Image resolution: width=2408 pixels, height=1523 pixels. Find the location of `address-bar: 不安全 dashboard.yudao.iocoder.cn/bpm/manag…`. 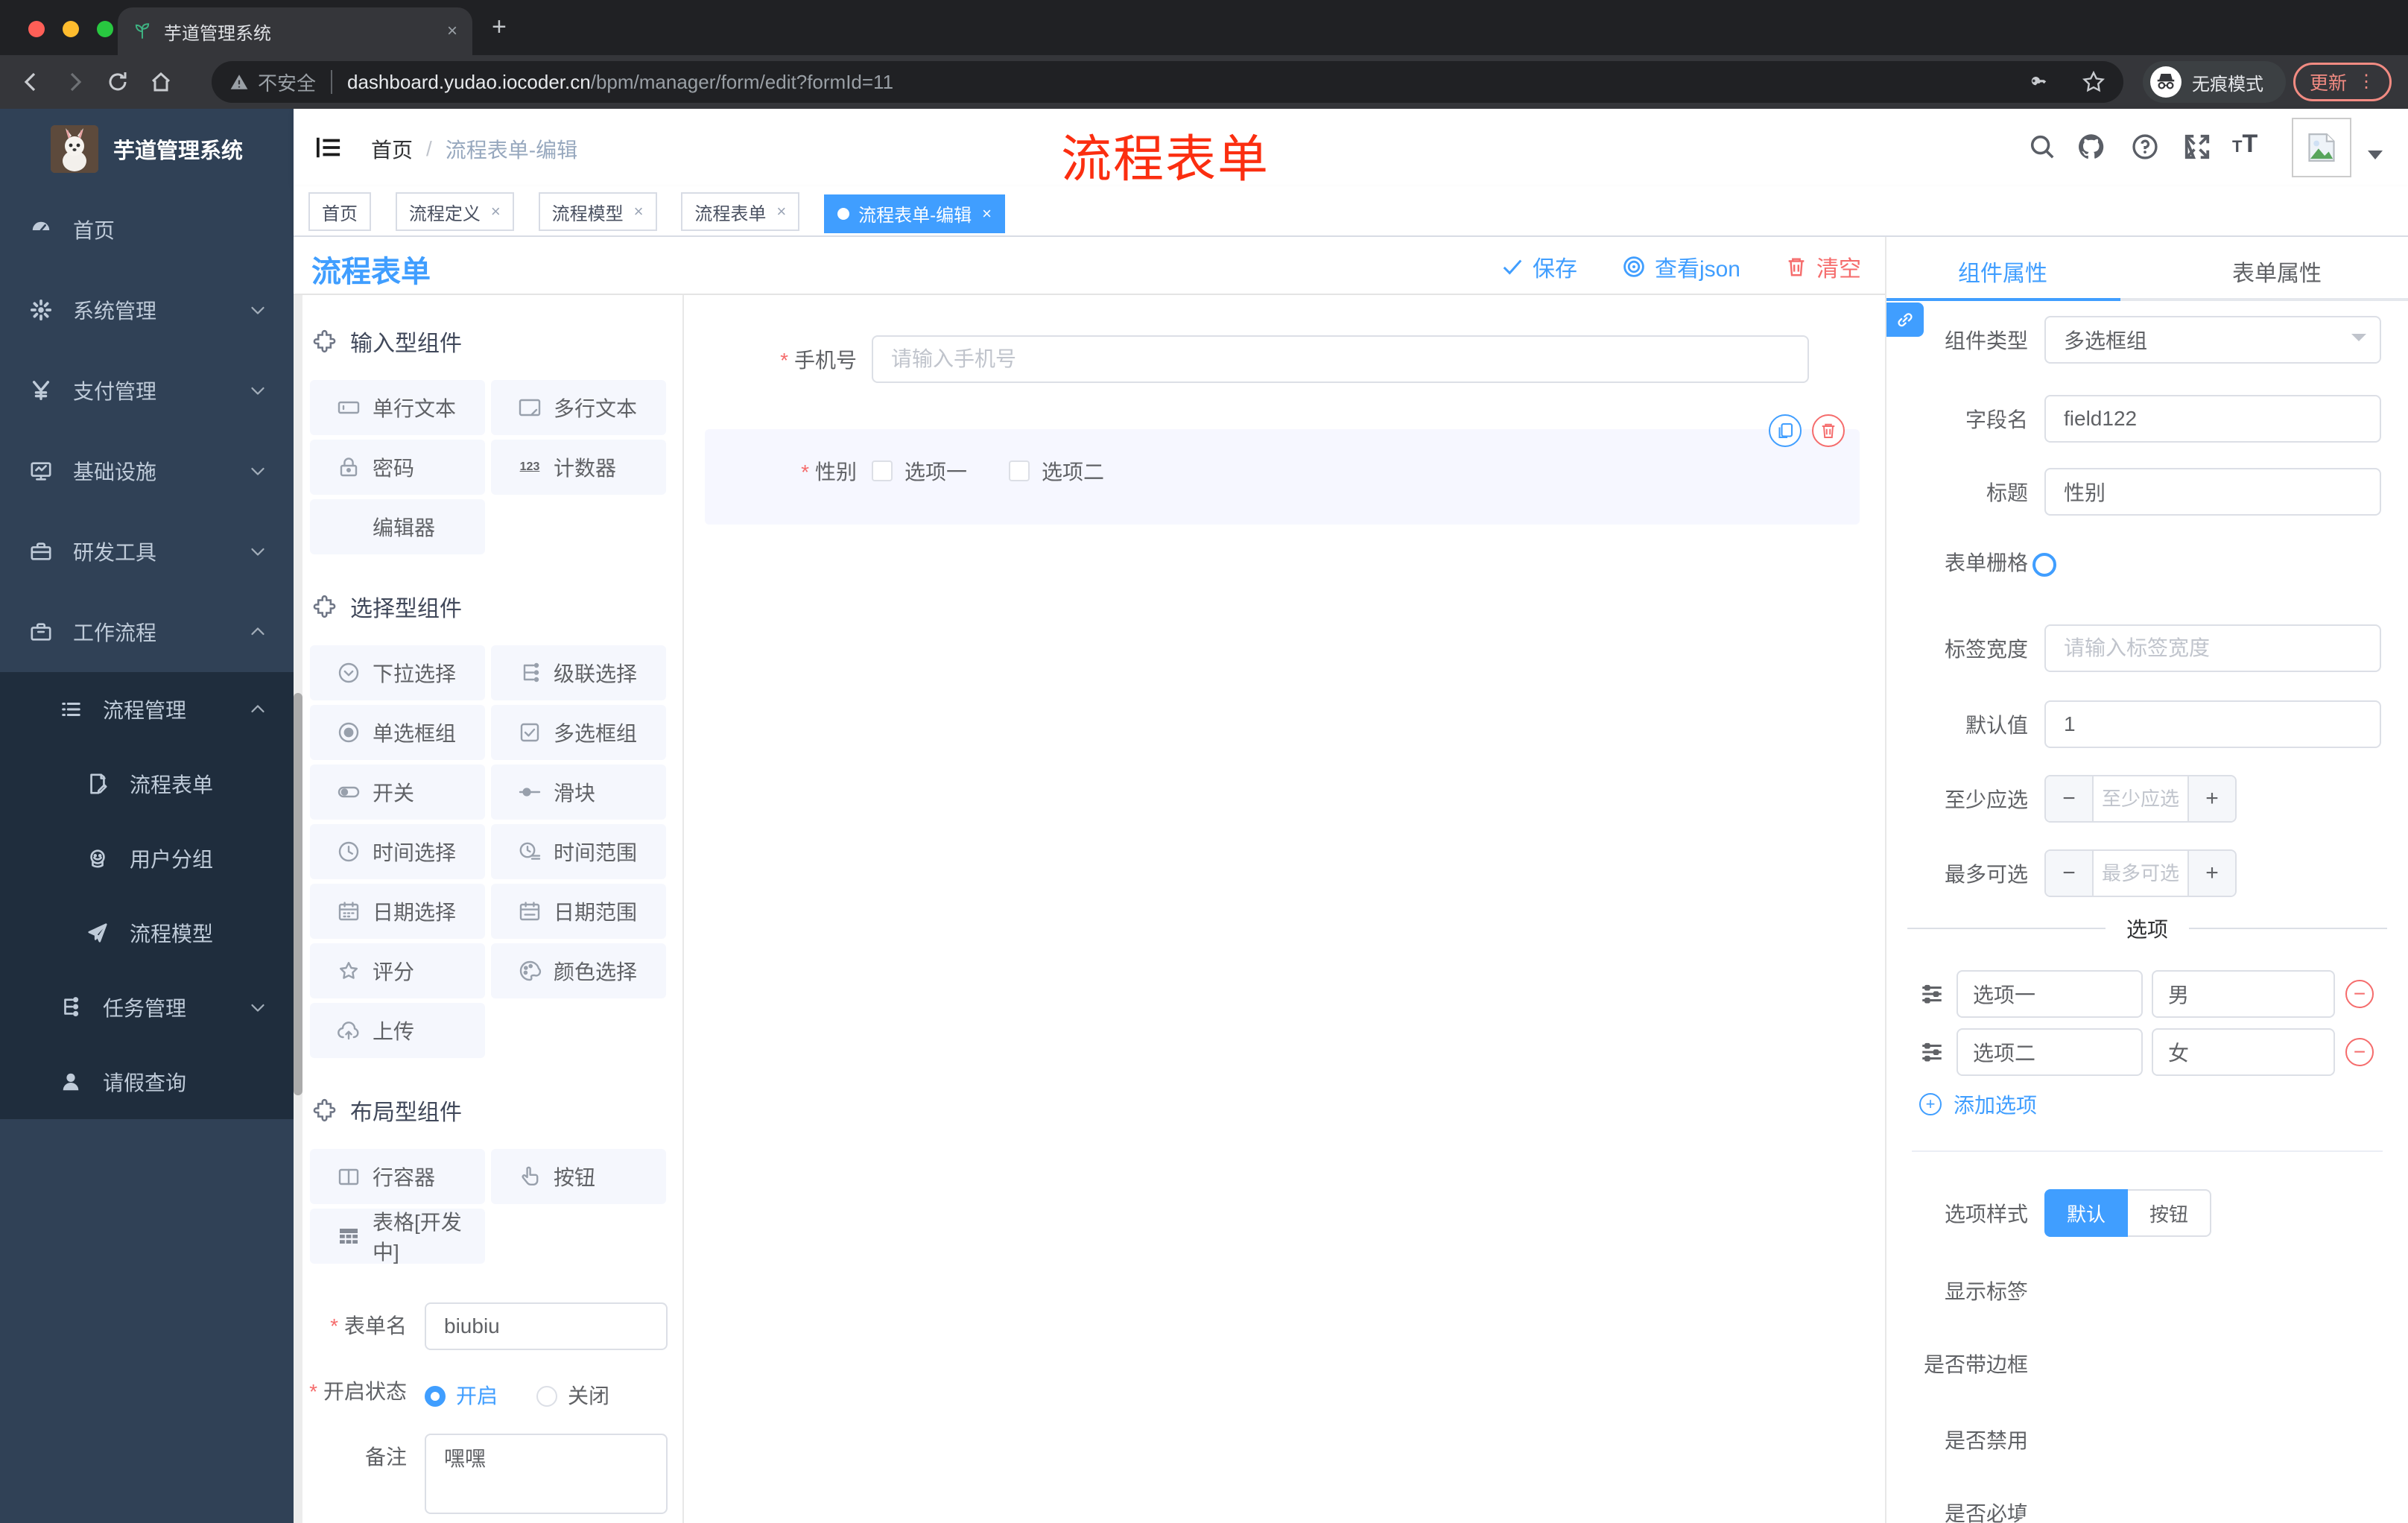

address-bar: 不安全 dashboard.yudao.iocoder.cn/bpm/manag… is located at coordinates (1167, 82).